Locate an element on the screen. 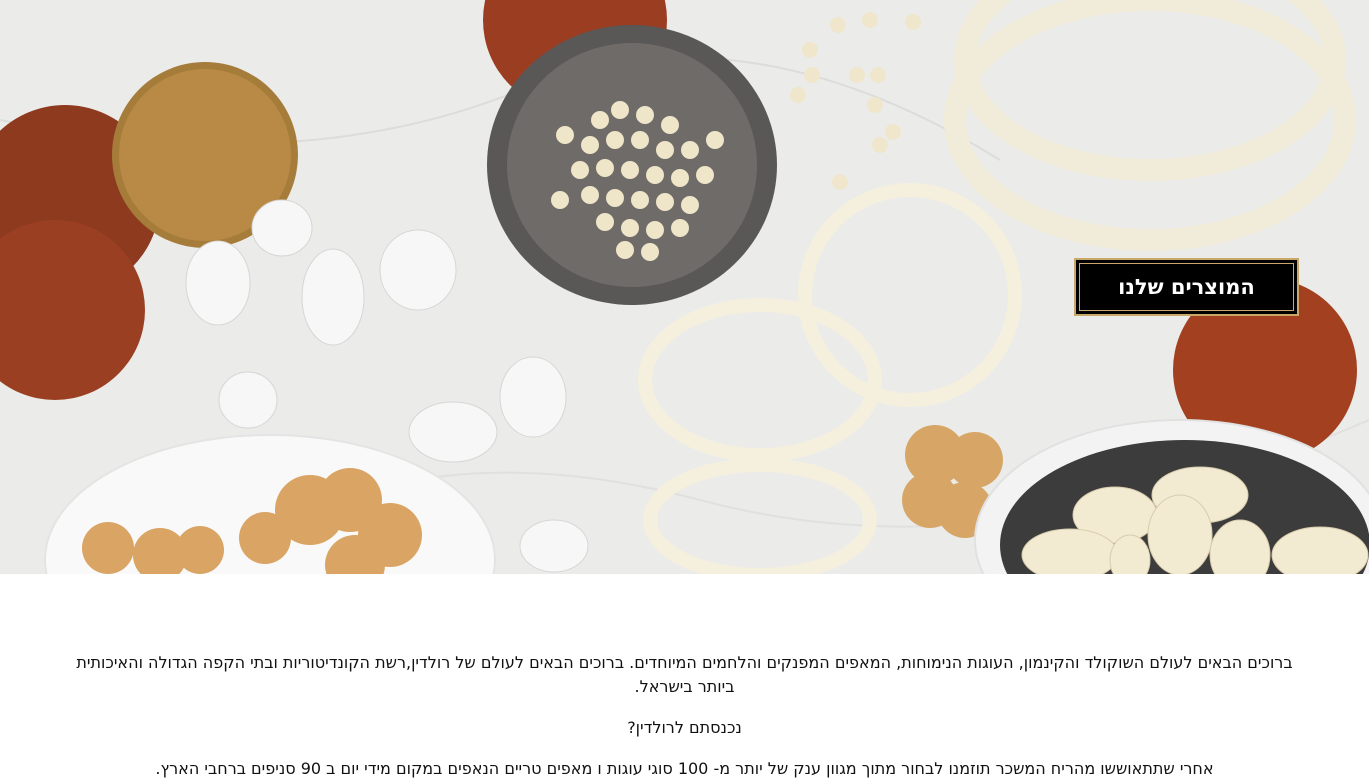  question-paragraph: נכנסתם לרולדין? is located at coordinates (684, 727).